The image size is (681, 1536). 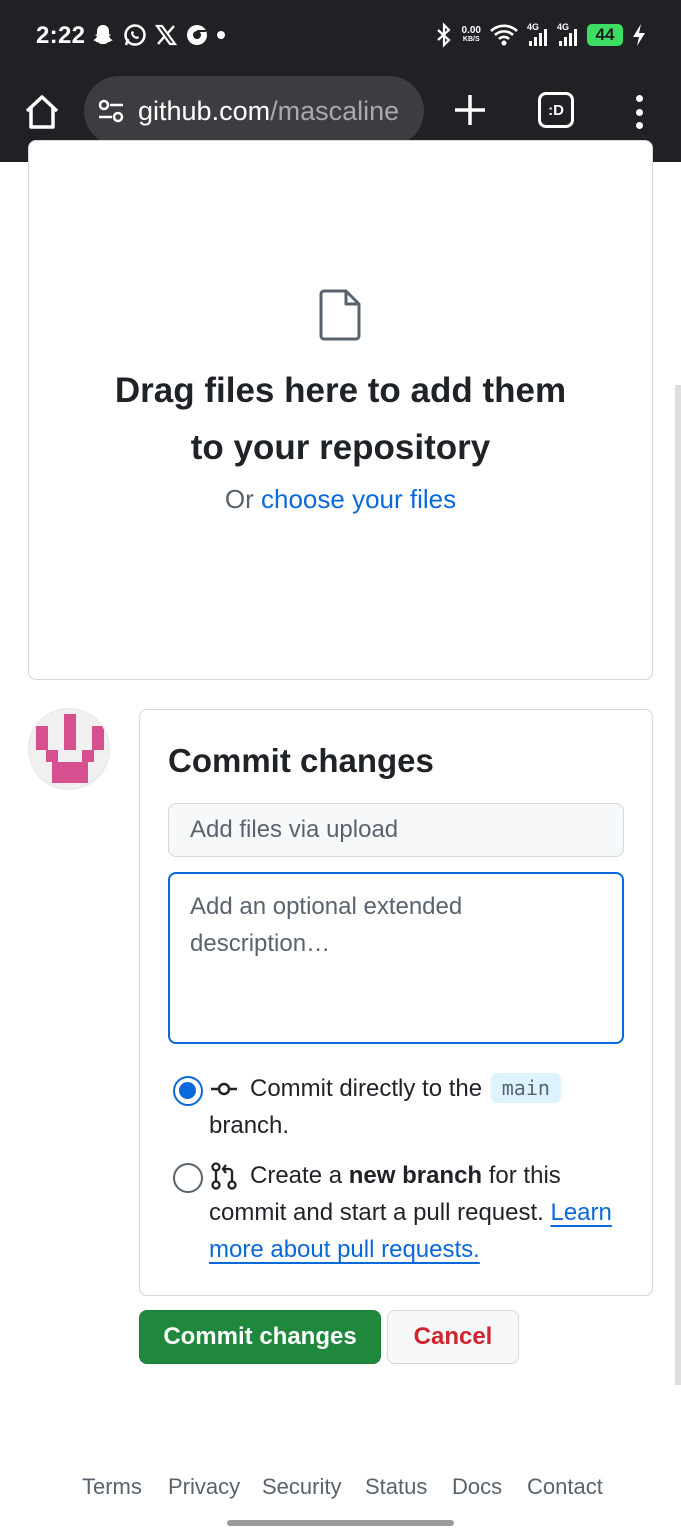 I want to click on x-icon, so click(x=166, y=35).